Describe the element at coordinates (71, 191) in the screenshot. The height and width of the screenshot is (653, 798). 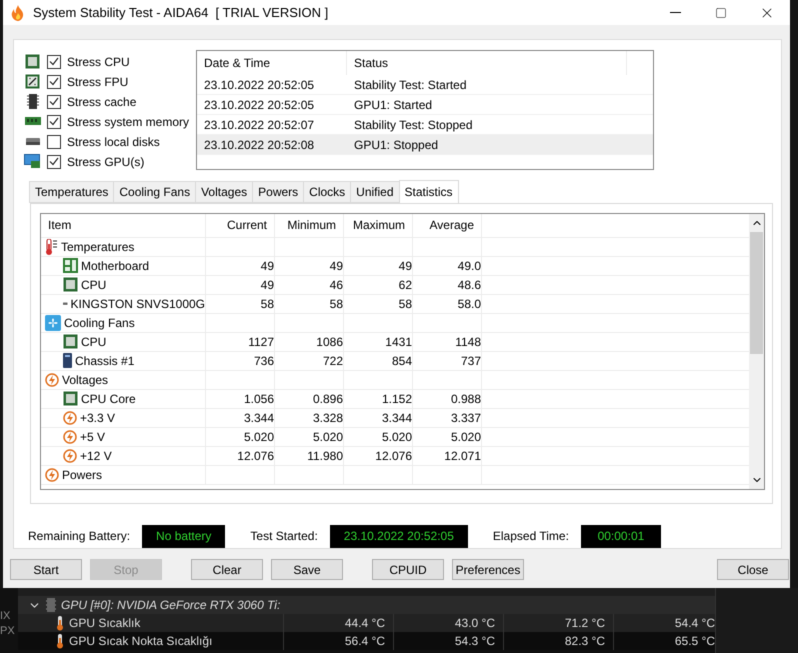
I see `tab: Temperatures` at that location.